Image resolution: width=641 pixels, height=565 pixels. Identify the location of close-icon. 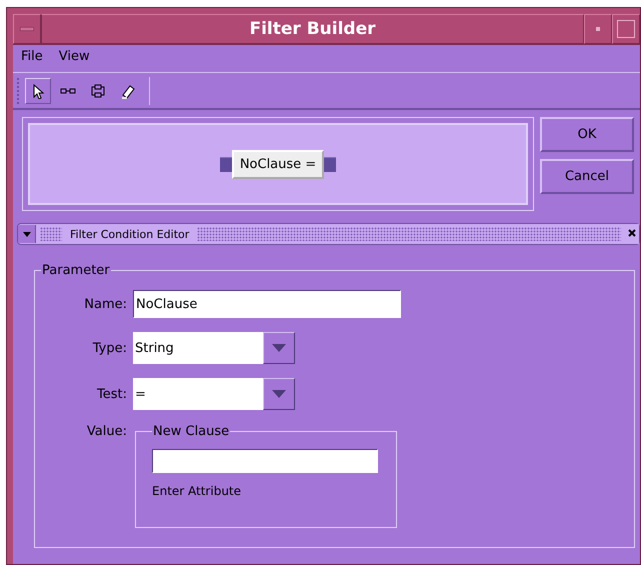
(632, 233).